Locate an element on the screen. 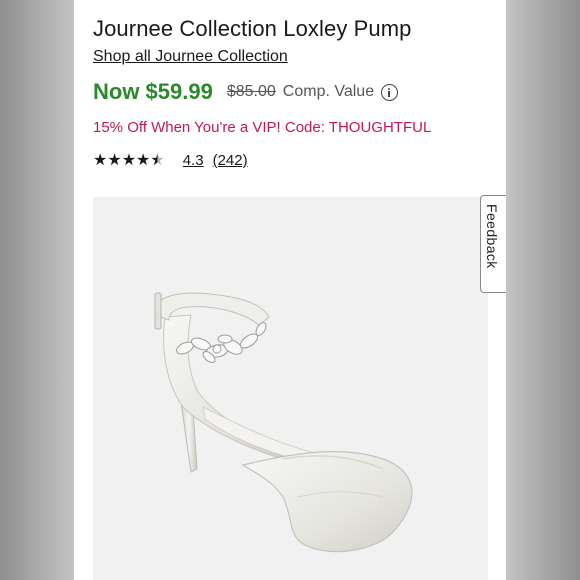 Image resolution: width=580 pixels, height=580 pixels. now-price: Now $59.99 is located at coordinates (153, 91).